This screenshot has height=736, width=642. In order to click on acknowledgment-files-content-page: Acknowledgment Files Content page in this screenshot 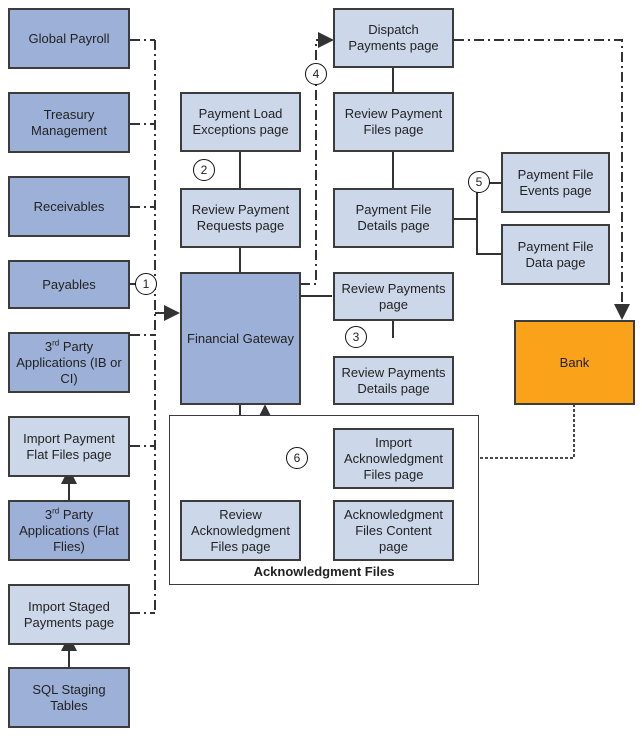, I will do `click(393, 530)`.